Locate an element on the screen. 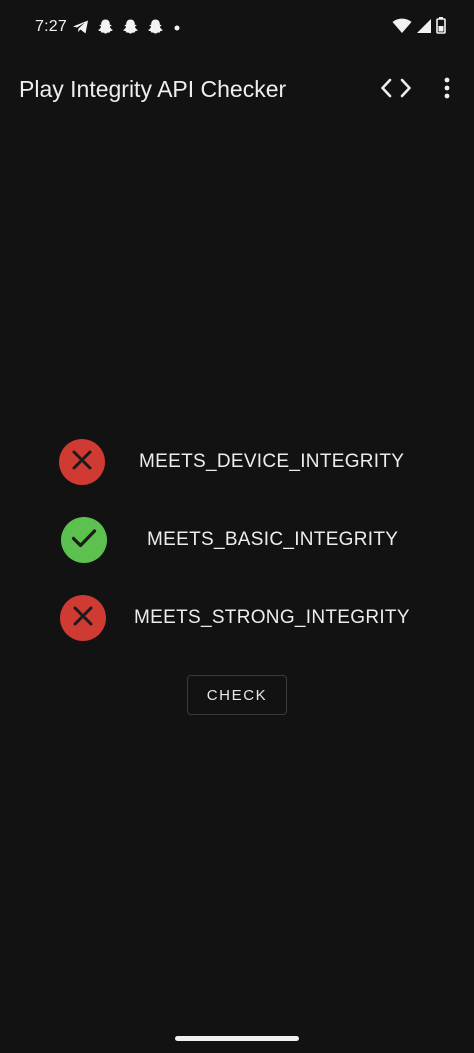 The image size is (474, 1053). app-bar: Play Integrity API Checker is located at coordinates (237, 89).